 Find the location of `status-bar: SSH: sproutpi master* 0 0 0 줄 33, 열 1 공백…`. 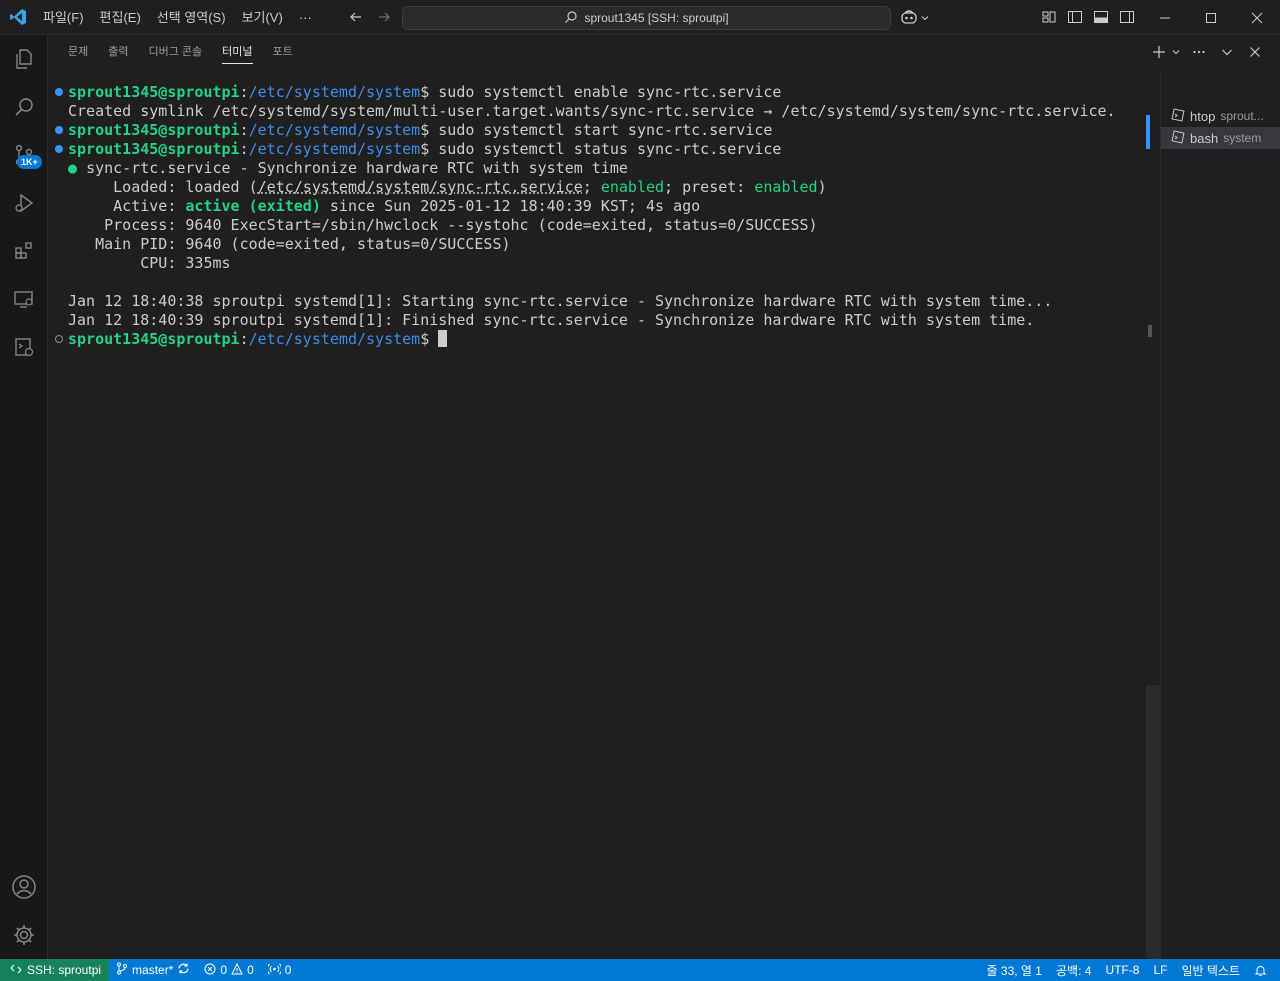

status-bar: SSH: sproutpi master* 0 0 0 줄 33, 열 1 공백… is located at coordinates (640, 970).